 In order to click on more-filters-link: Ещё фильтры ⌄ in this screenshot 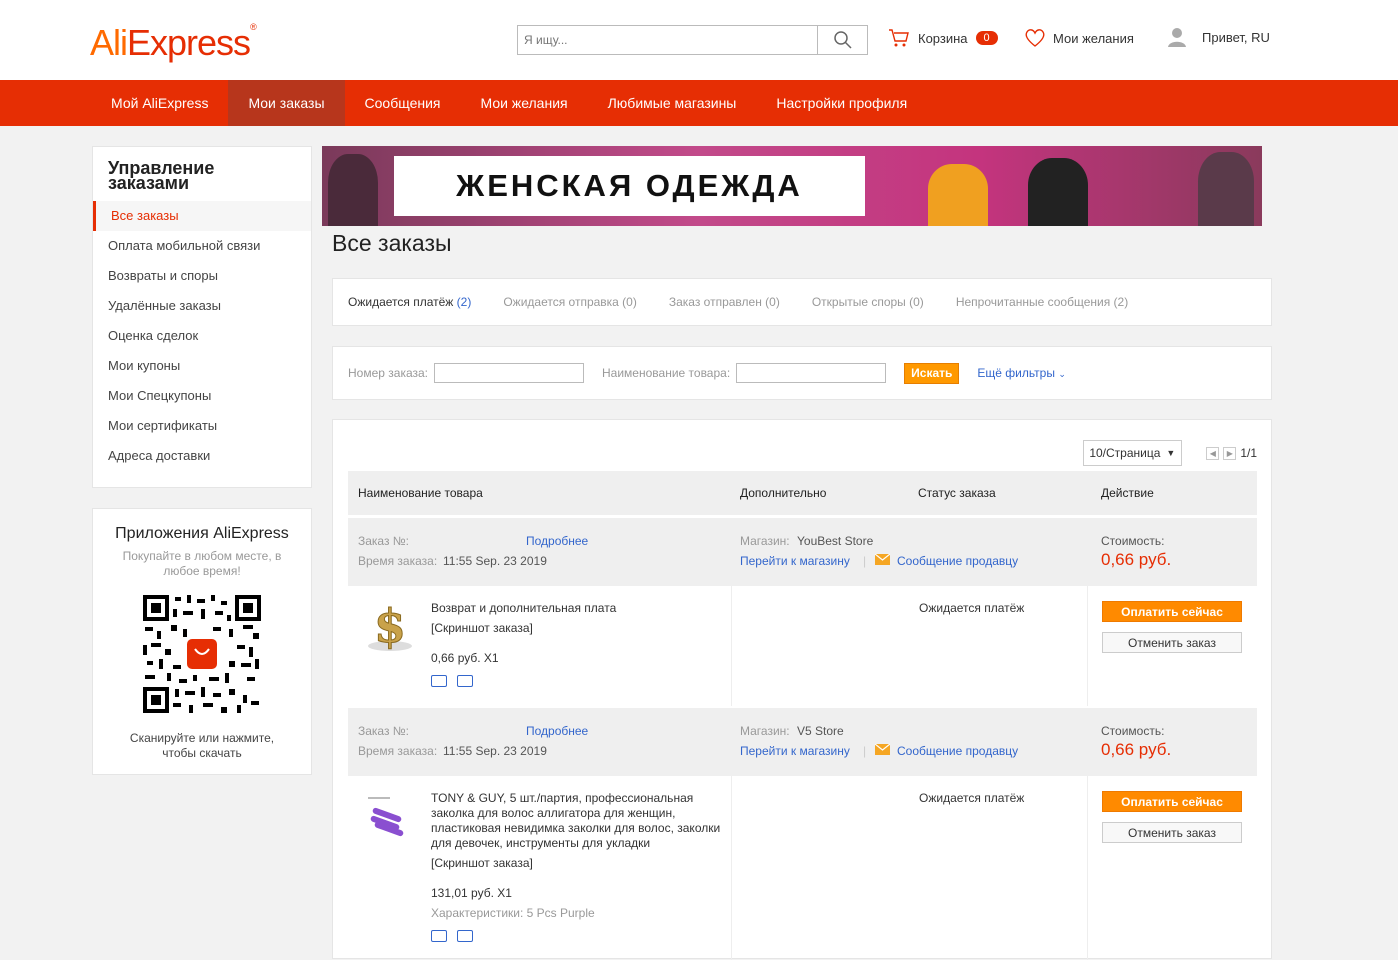, I will do `click(1021, 373)`.